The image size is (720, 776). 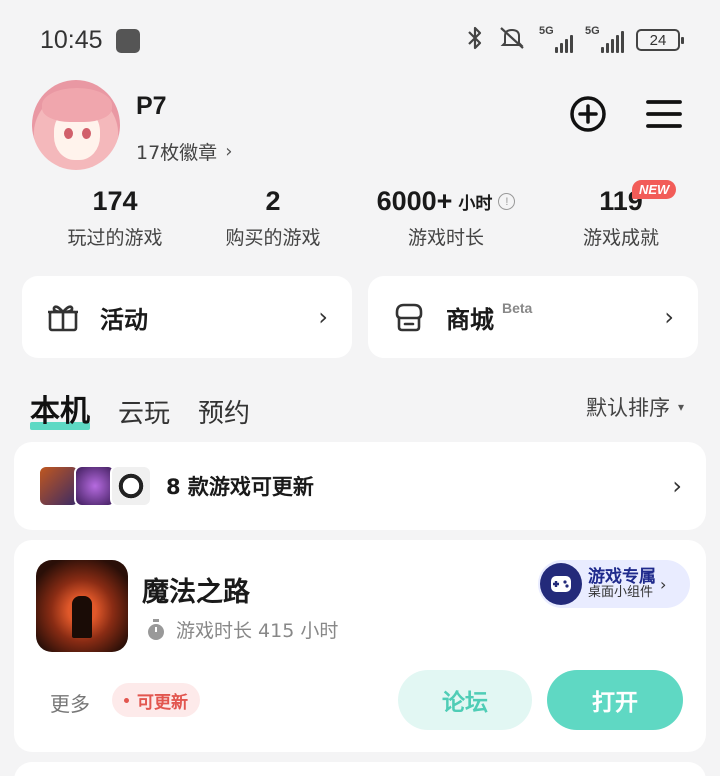 What do you see at coordinates (517, 308) in the screenshot?
I see `beta-tag: Beta` at bounding box center [517, 308].